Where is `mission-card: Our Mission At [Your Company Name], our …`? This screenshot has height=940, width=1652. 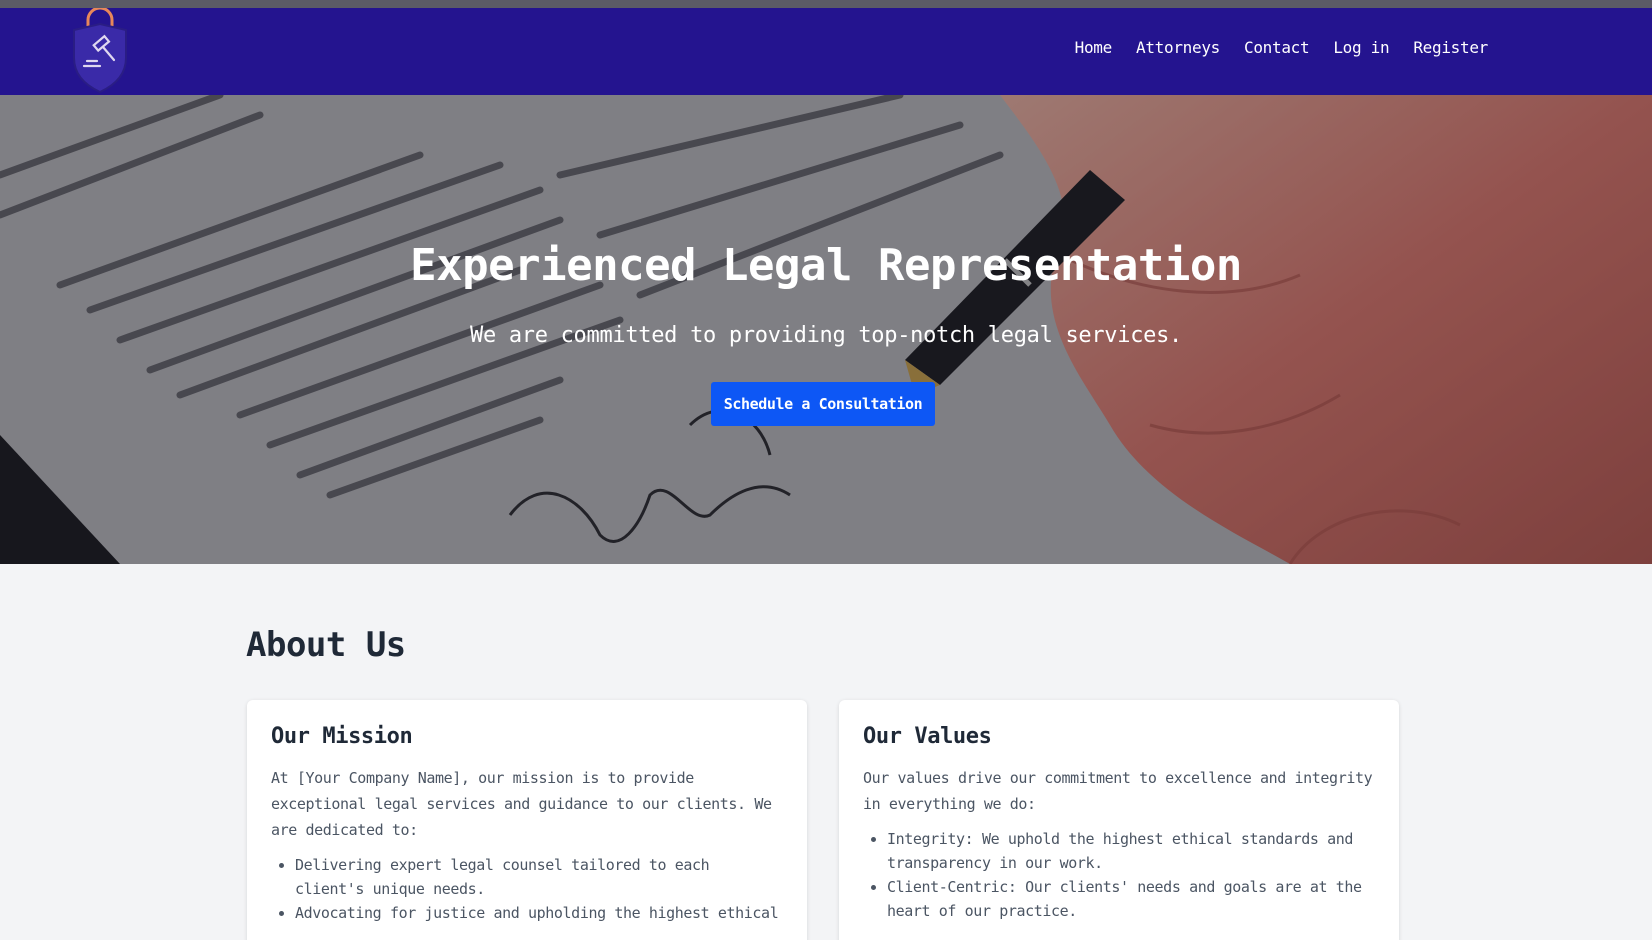 mission-card: Our Mission At [Your Company Name], our … is located at coordinates (527, 820).